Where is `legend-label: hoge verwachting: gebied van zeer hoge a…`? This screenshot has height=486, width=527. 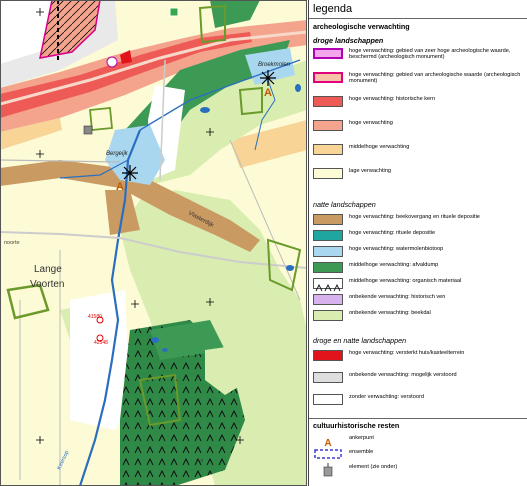 legend-label: hoge verwachting: gebied van zeer hoge a… is located at coordinates (430, 54).